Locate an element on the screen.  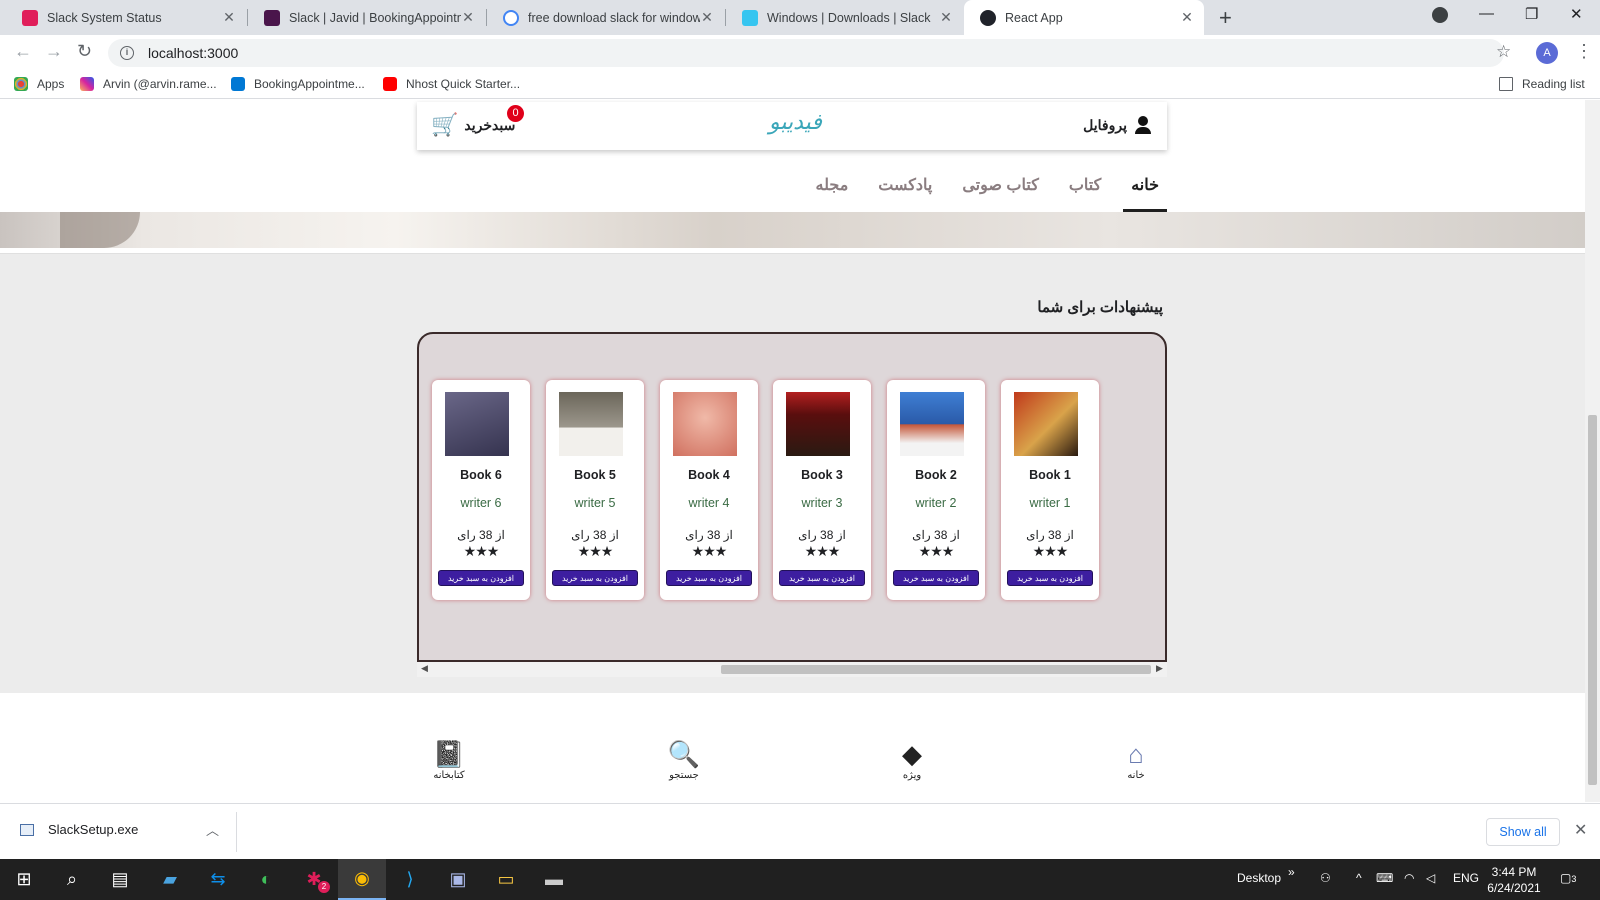
page-scrollbar is located at coordinates (1592, 451).